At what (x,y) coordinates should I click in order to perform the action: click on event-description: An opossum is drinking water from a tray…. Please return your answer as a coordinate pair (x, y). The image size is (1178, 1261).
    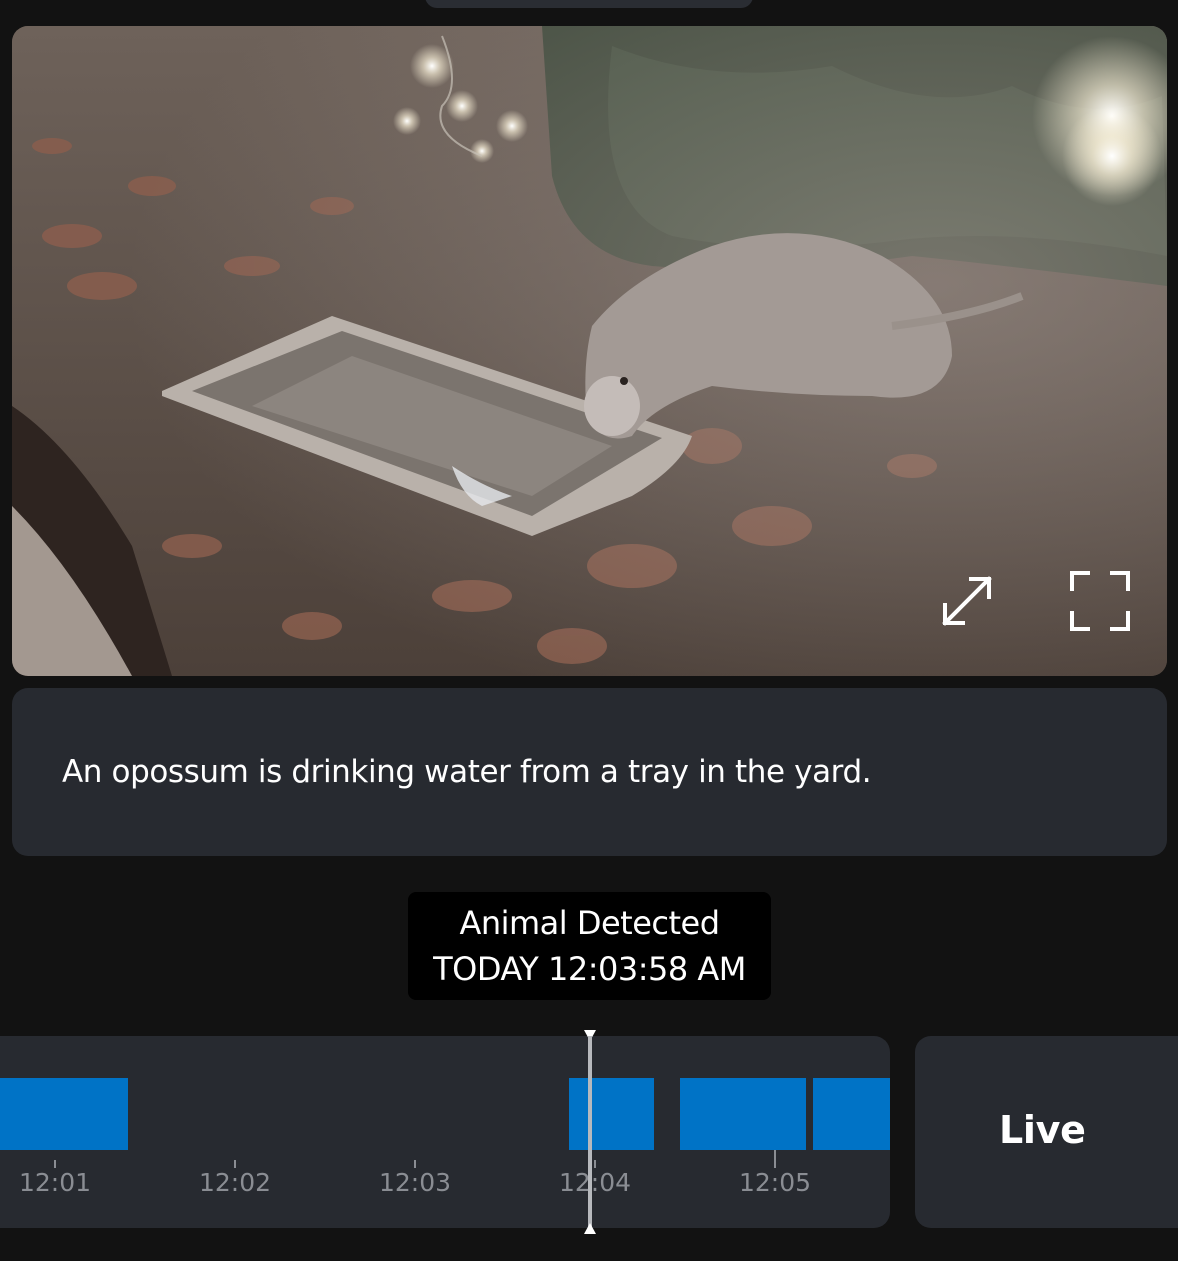
    Looking at the image, I should click on (467, 772).